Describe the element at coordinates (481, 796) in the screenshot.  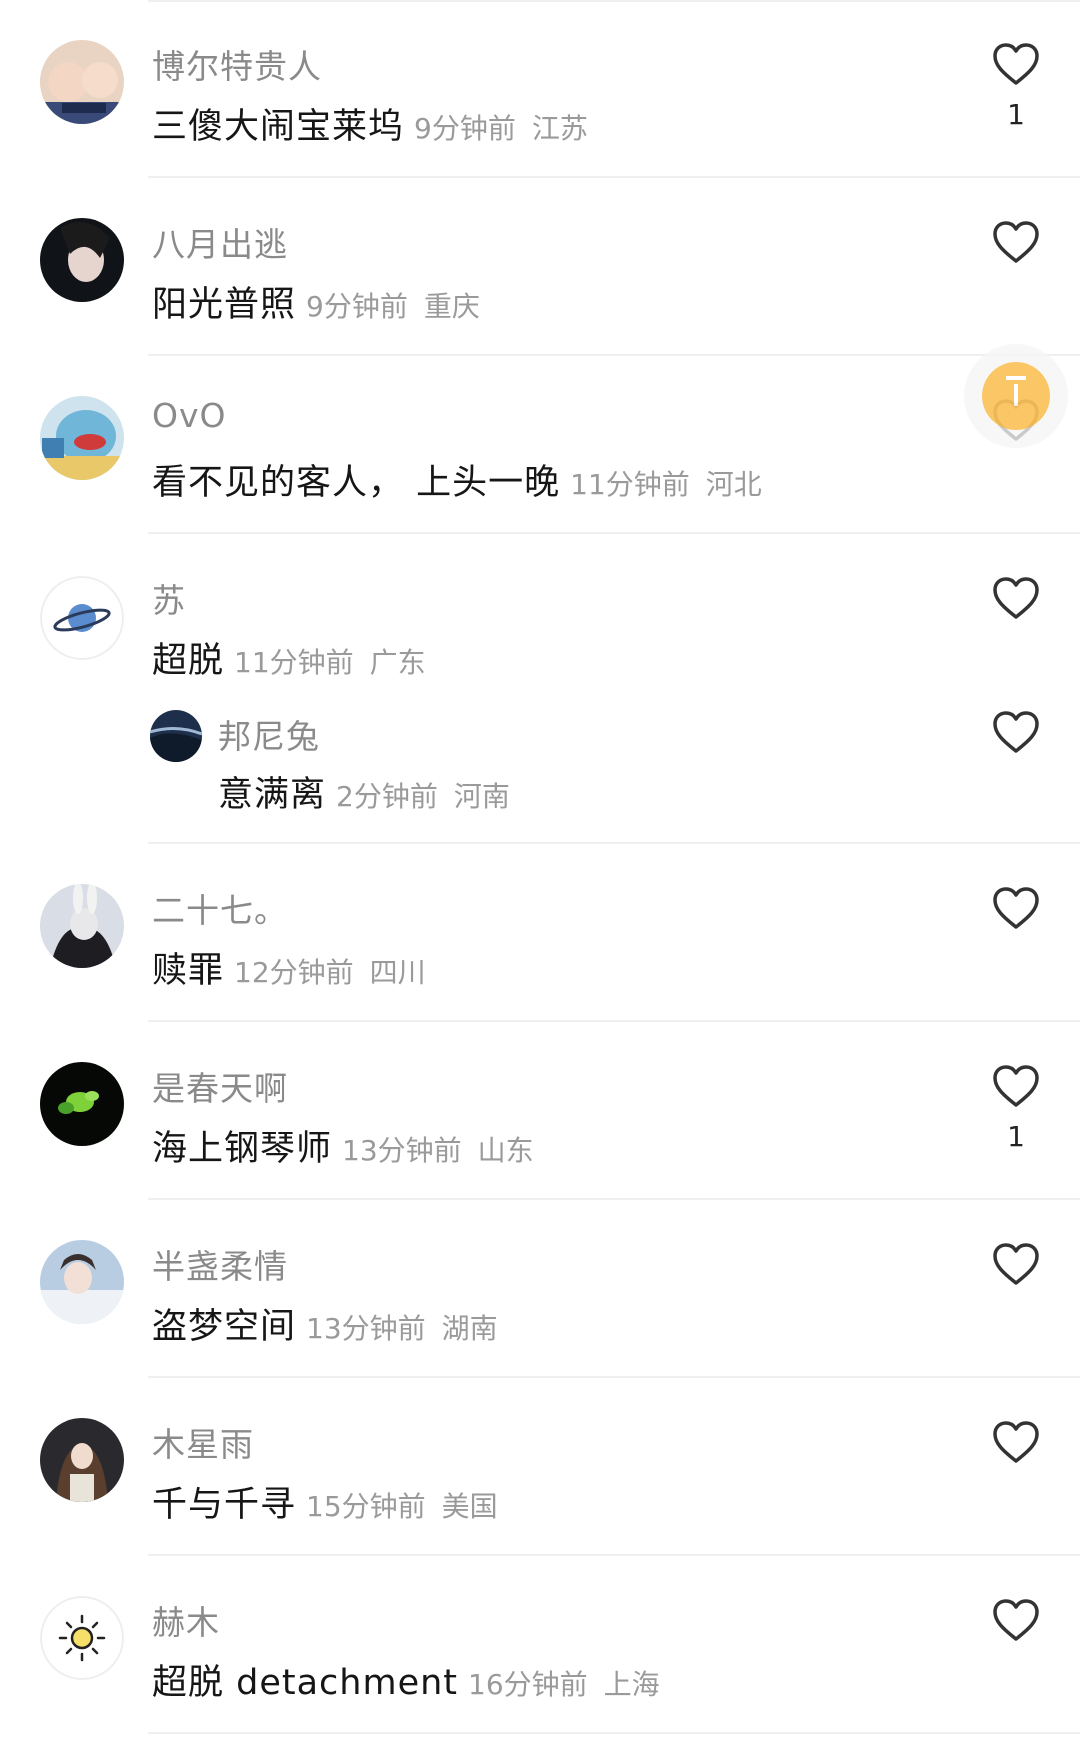
I see `ip-region: 河南` at that location.